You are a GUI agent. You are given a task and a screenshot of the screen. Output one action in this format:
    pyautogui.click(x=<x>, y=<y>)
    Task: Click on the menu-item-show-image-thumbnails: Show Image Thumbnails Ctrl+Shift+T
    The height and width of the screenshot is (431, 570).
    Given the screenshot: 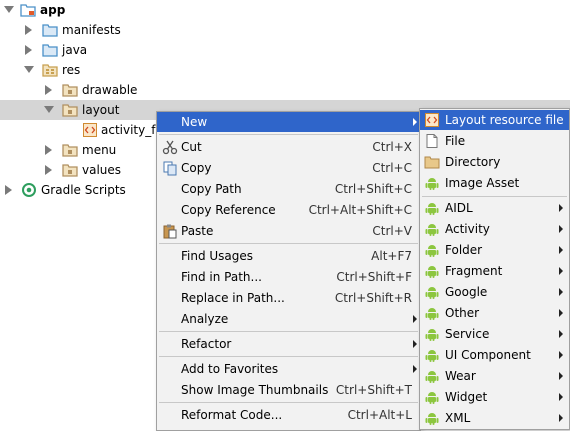 What is the action you would take?
    pyautogui.click(x=288, y=390)
    